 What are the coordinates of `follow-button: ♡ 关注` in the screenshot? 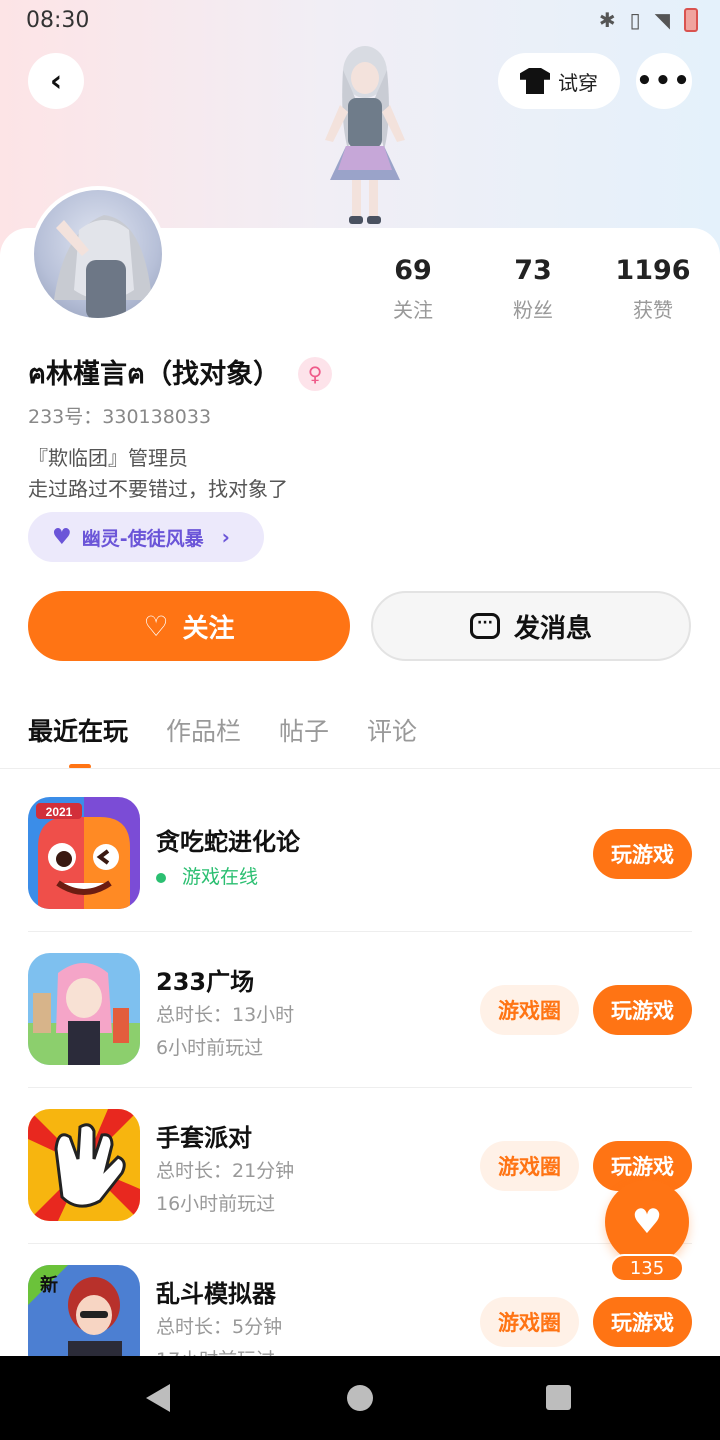 It's located at (189, 626).